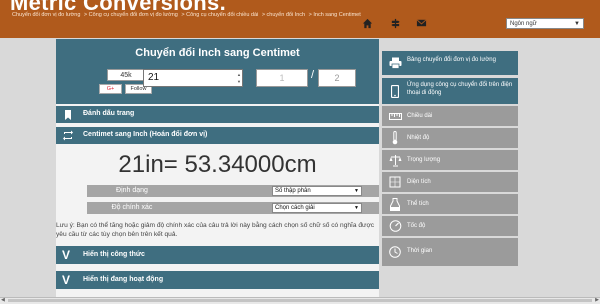  What do you see at coordinates (295, 208) in the screenshot?
I see `accuracy-select-value: Chọn cách giải` at bounding box center [295, 208].